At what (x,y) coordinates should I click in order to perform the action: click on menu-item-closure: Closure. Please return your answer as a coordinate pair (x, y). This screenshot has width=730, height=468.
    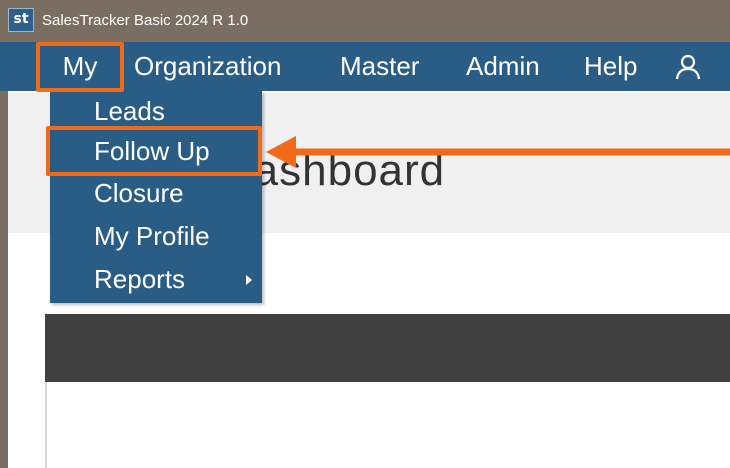
    Looking at the image, I should click on (139, 193).